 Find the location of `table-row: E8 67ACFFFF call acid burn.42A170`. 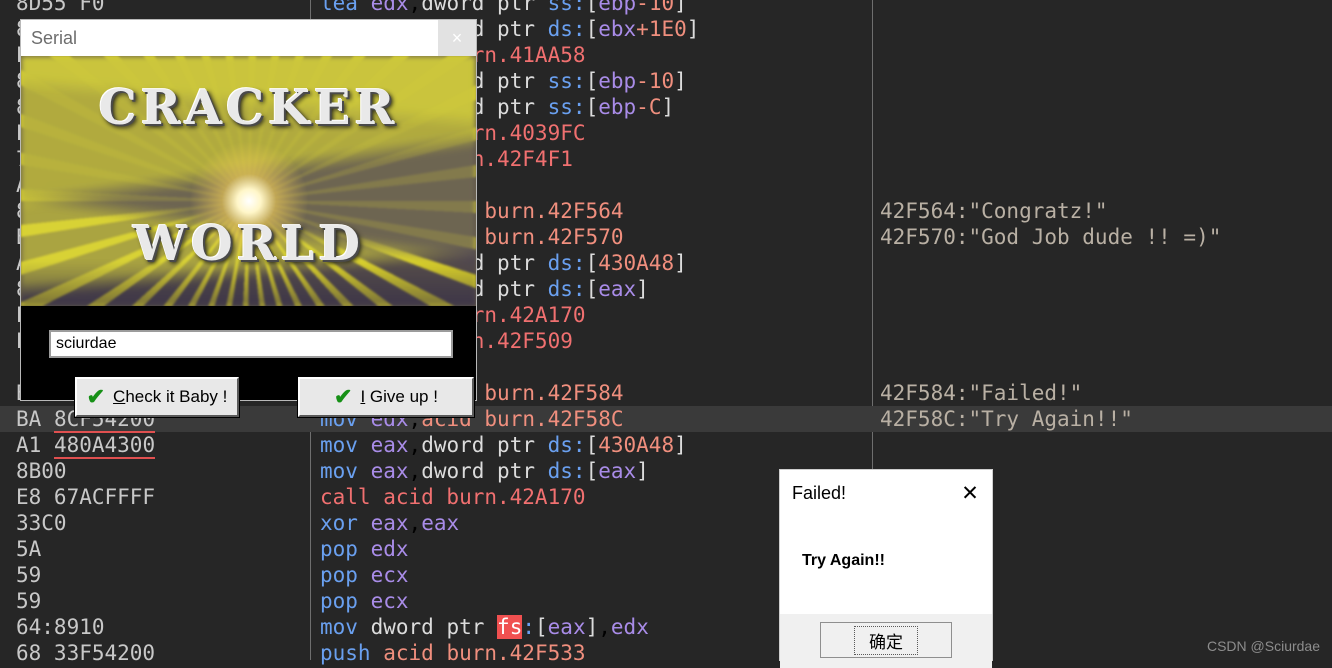

table-row: E8 67ACFFFF call acid burn.42A170 is located at coordinates (666, 497).